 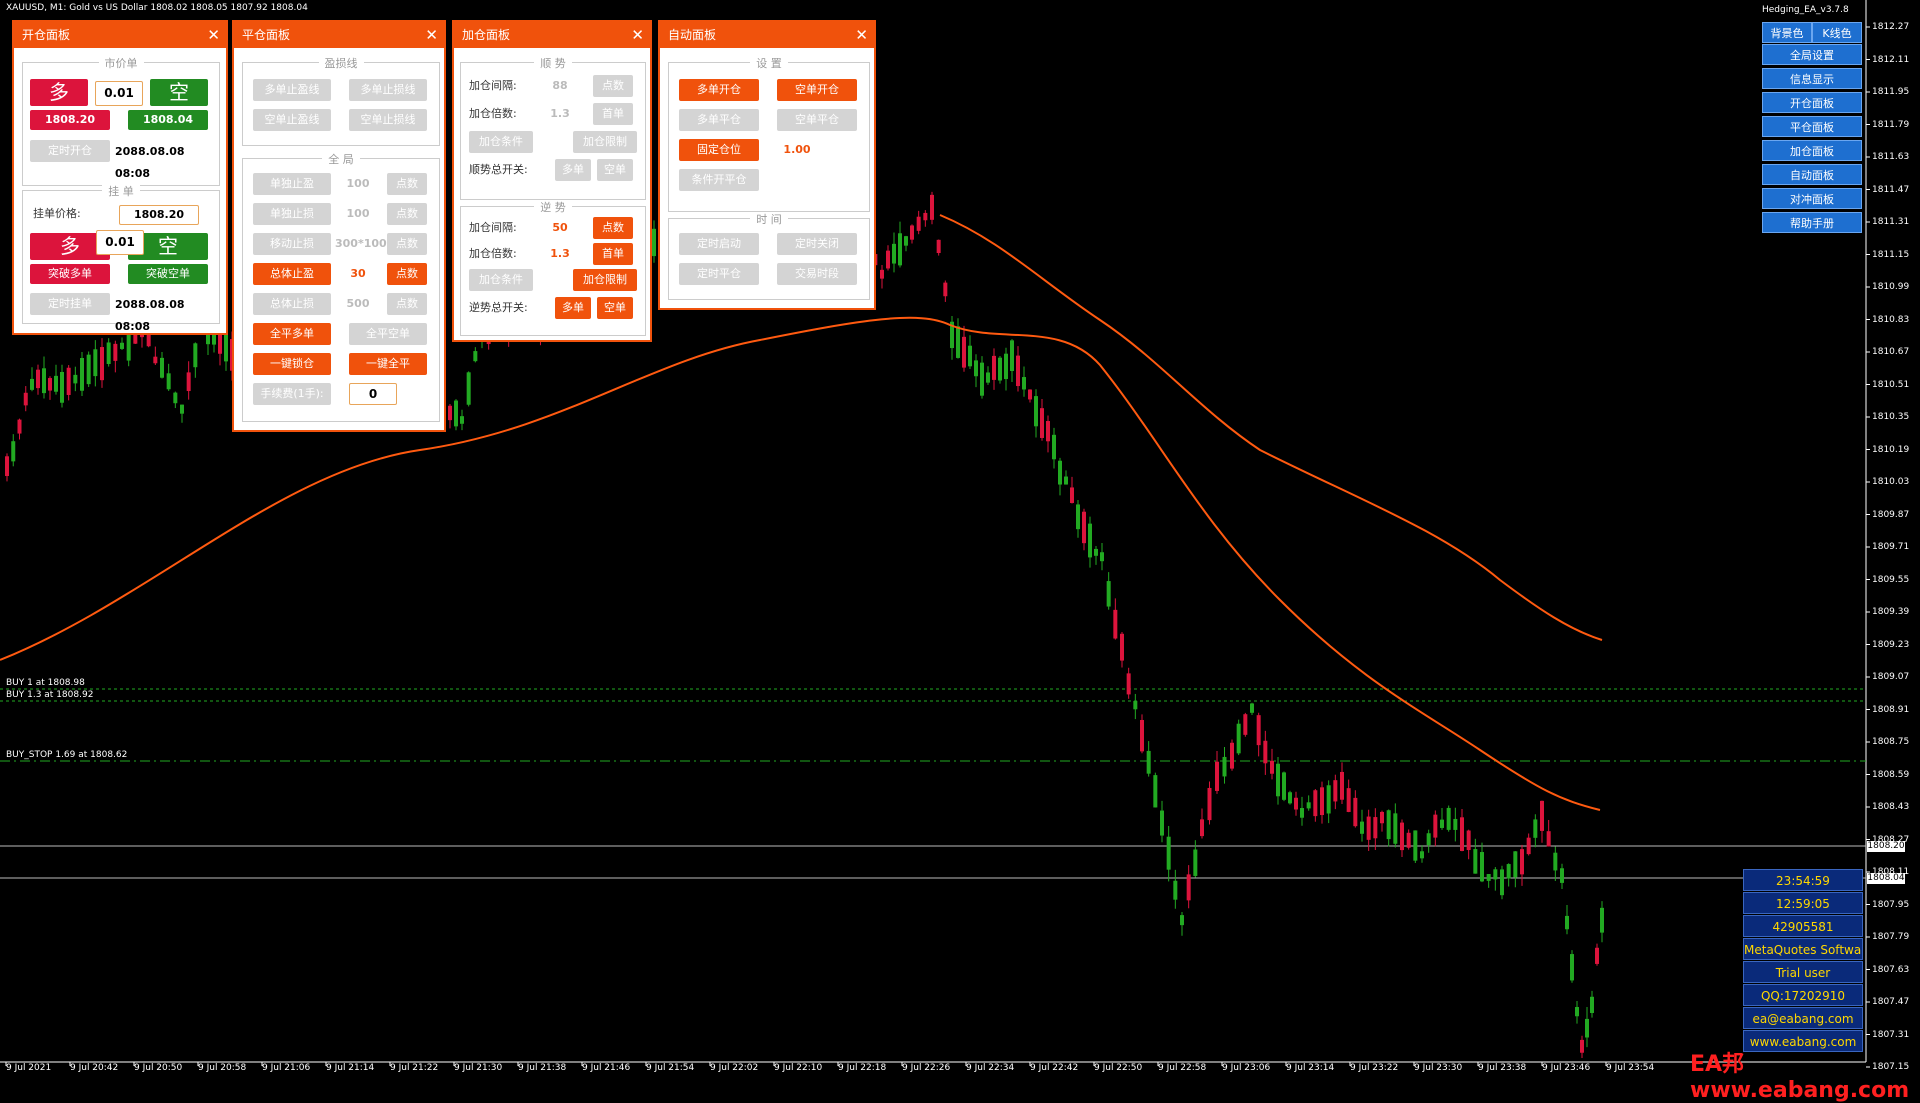 What do you see at coordinates (407, 244) in the screenshot?
I see `trailing-points-button: 点数` at bounding box center [407, 244].